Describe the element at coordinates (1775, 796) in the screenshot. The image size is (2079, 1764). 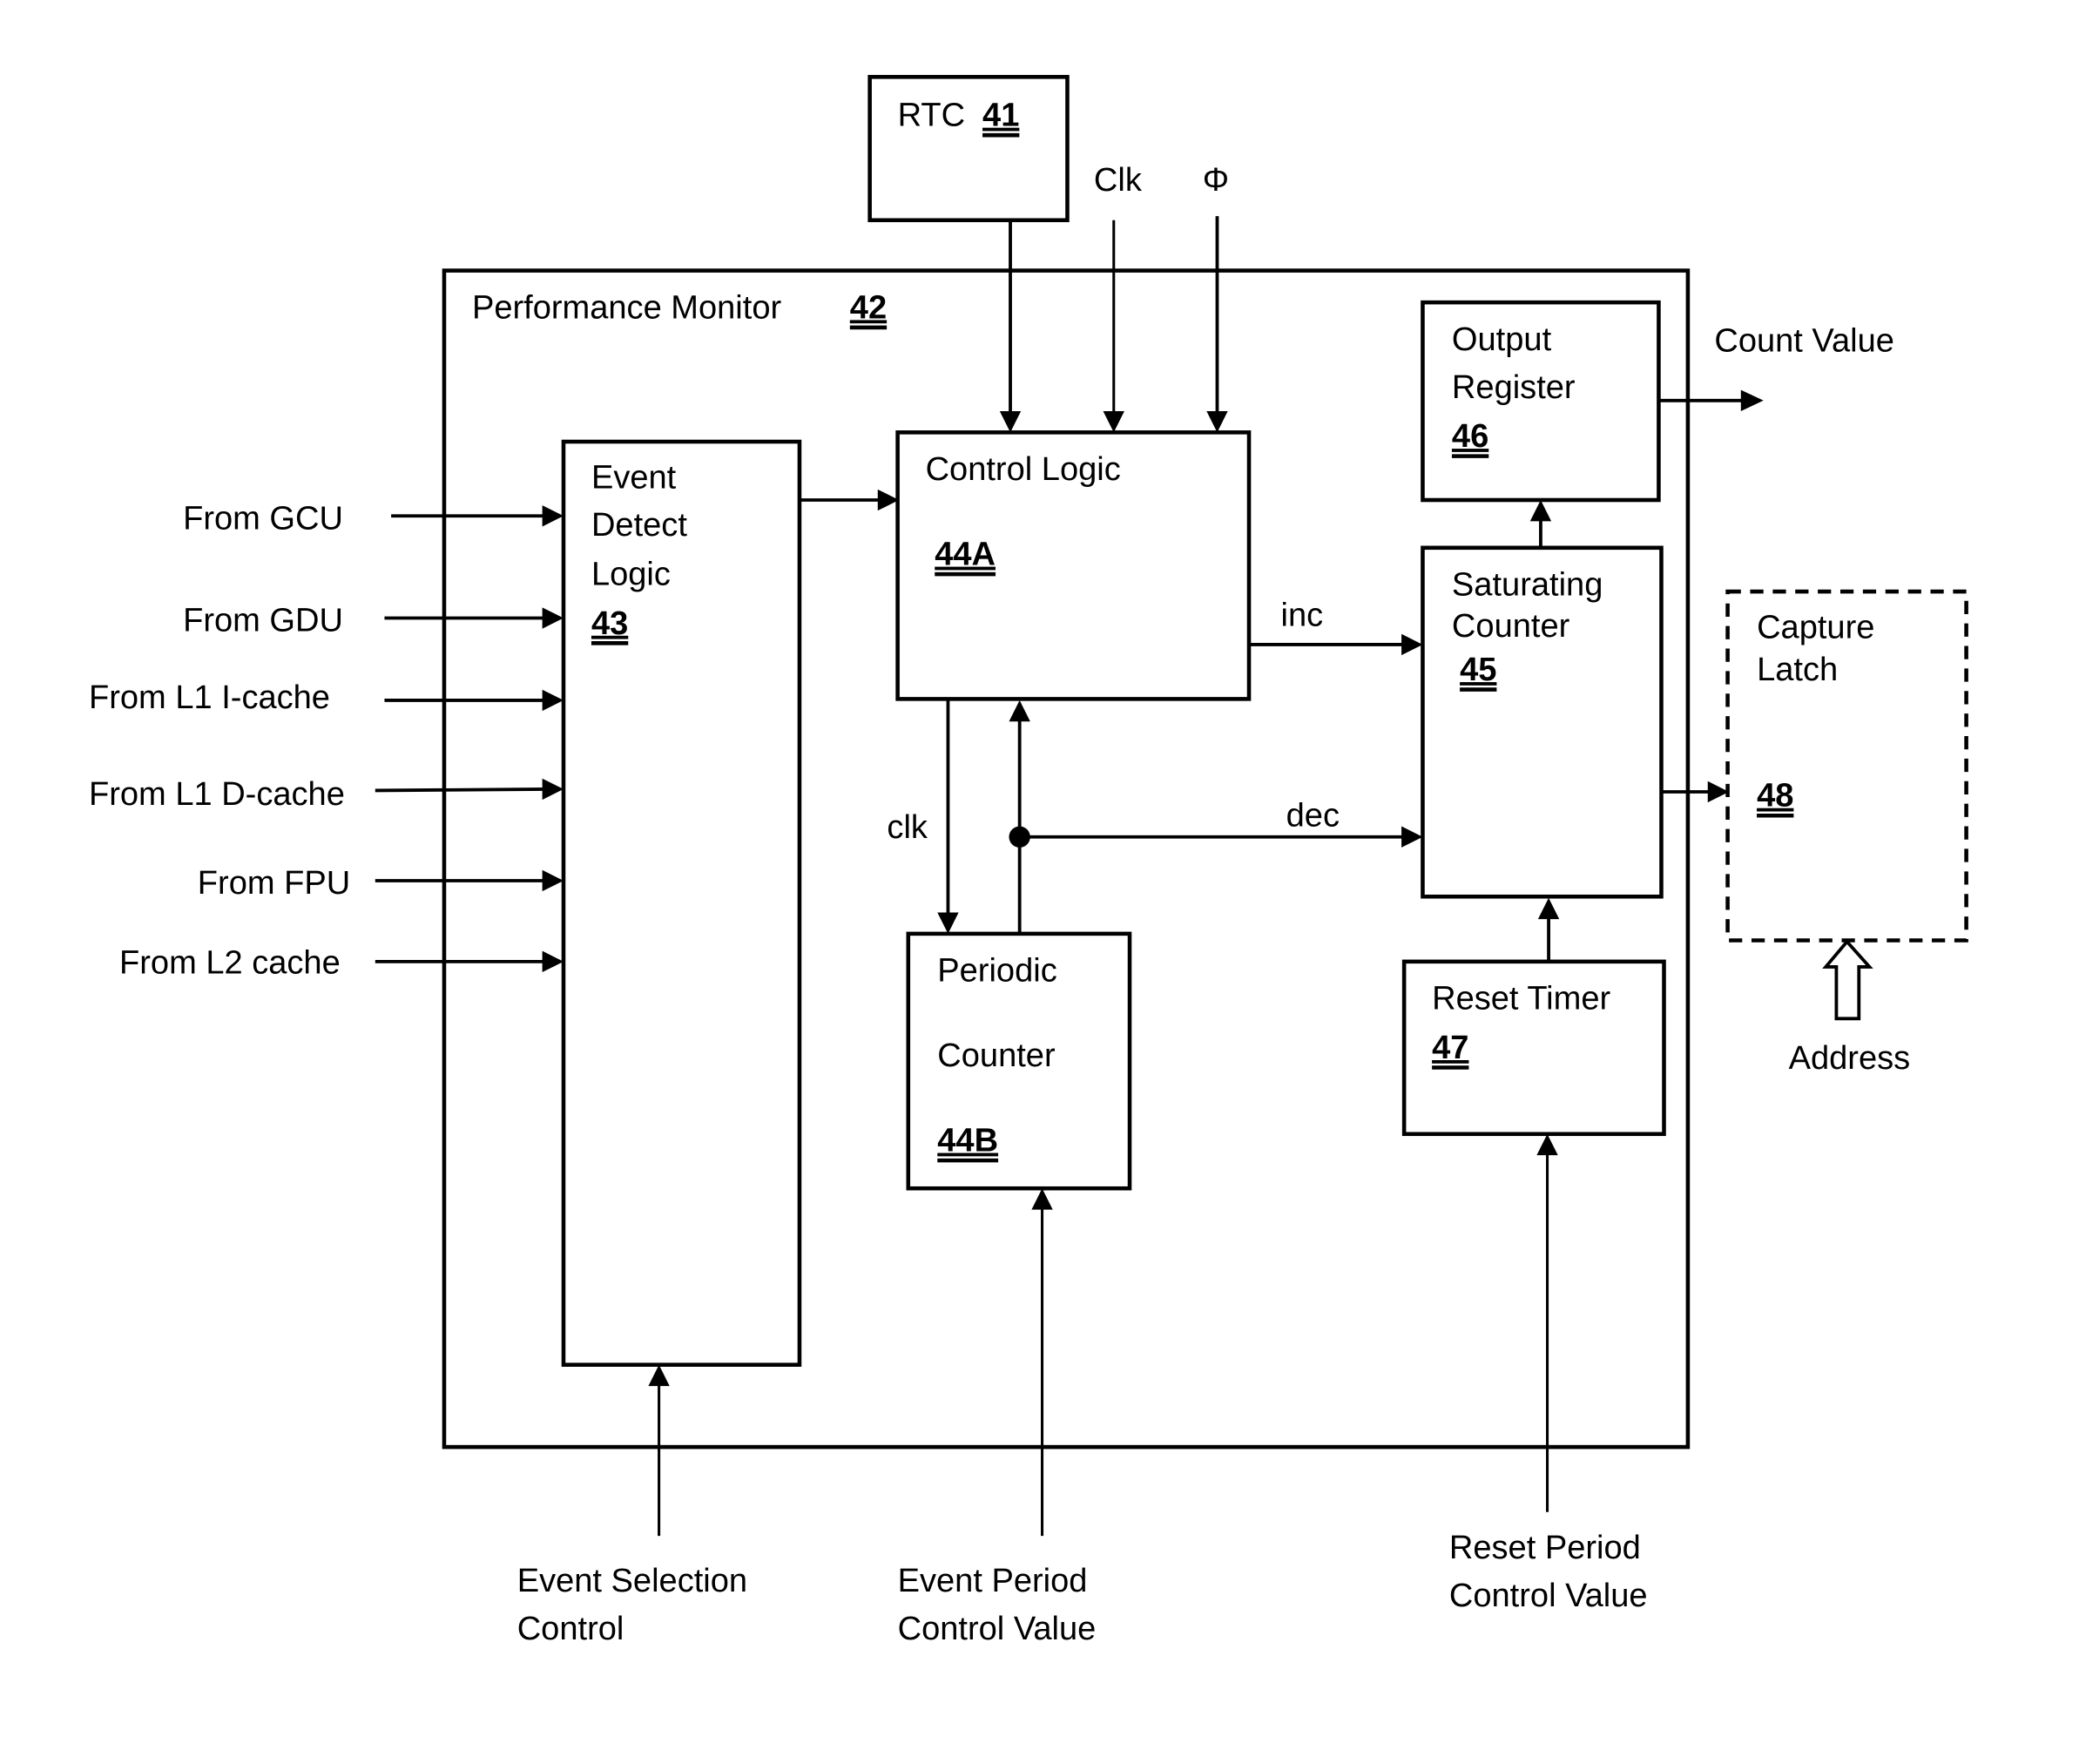
I see `capture-latch-ref: 48` at that location.